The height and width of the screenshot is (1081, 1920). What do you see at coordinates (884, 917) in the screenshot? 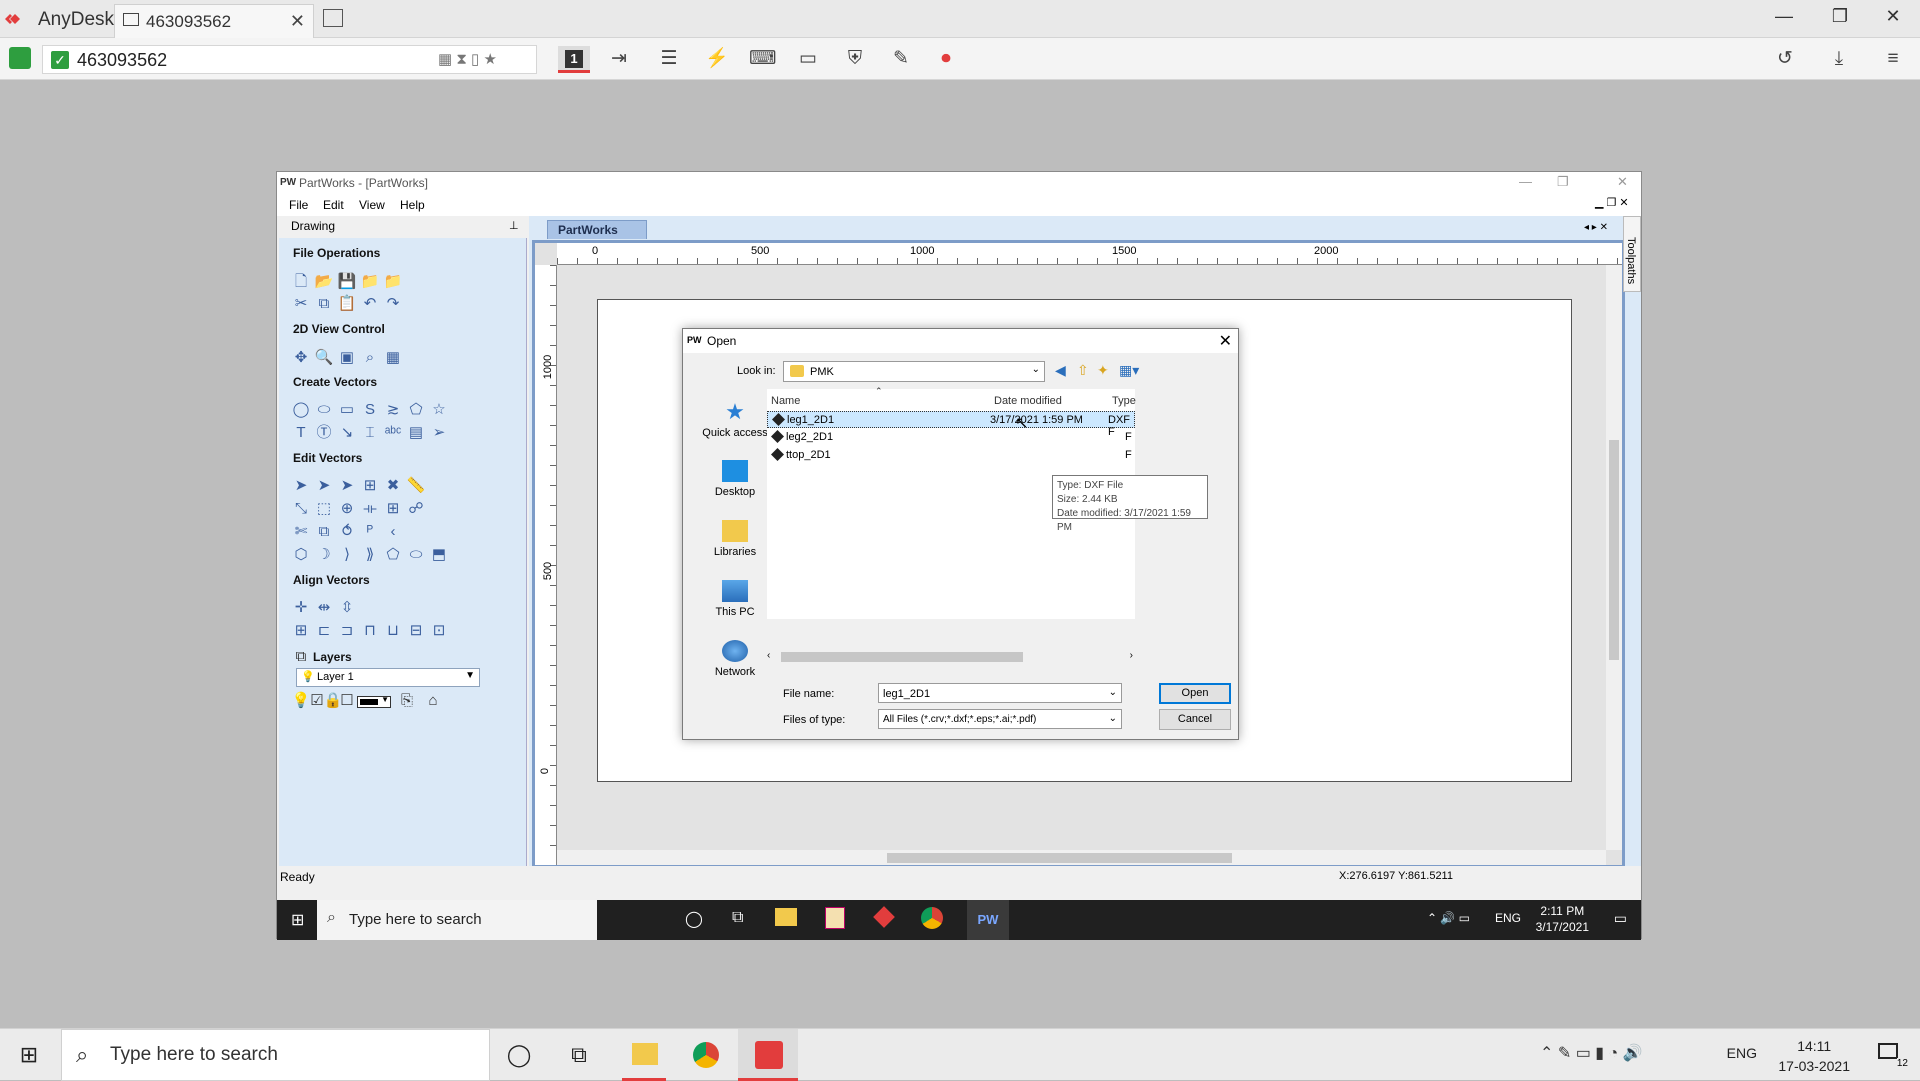
I see `anydesk-taskbar-icon` at bounding box center [884, 917].